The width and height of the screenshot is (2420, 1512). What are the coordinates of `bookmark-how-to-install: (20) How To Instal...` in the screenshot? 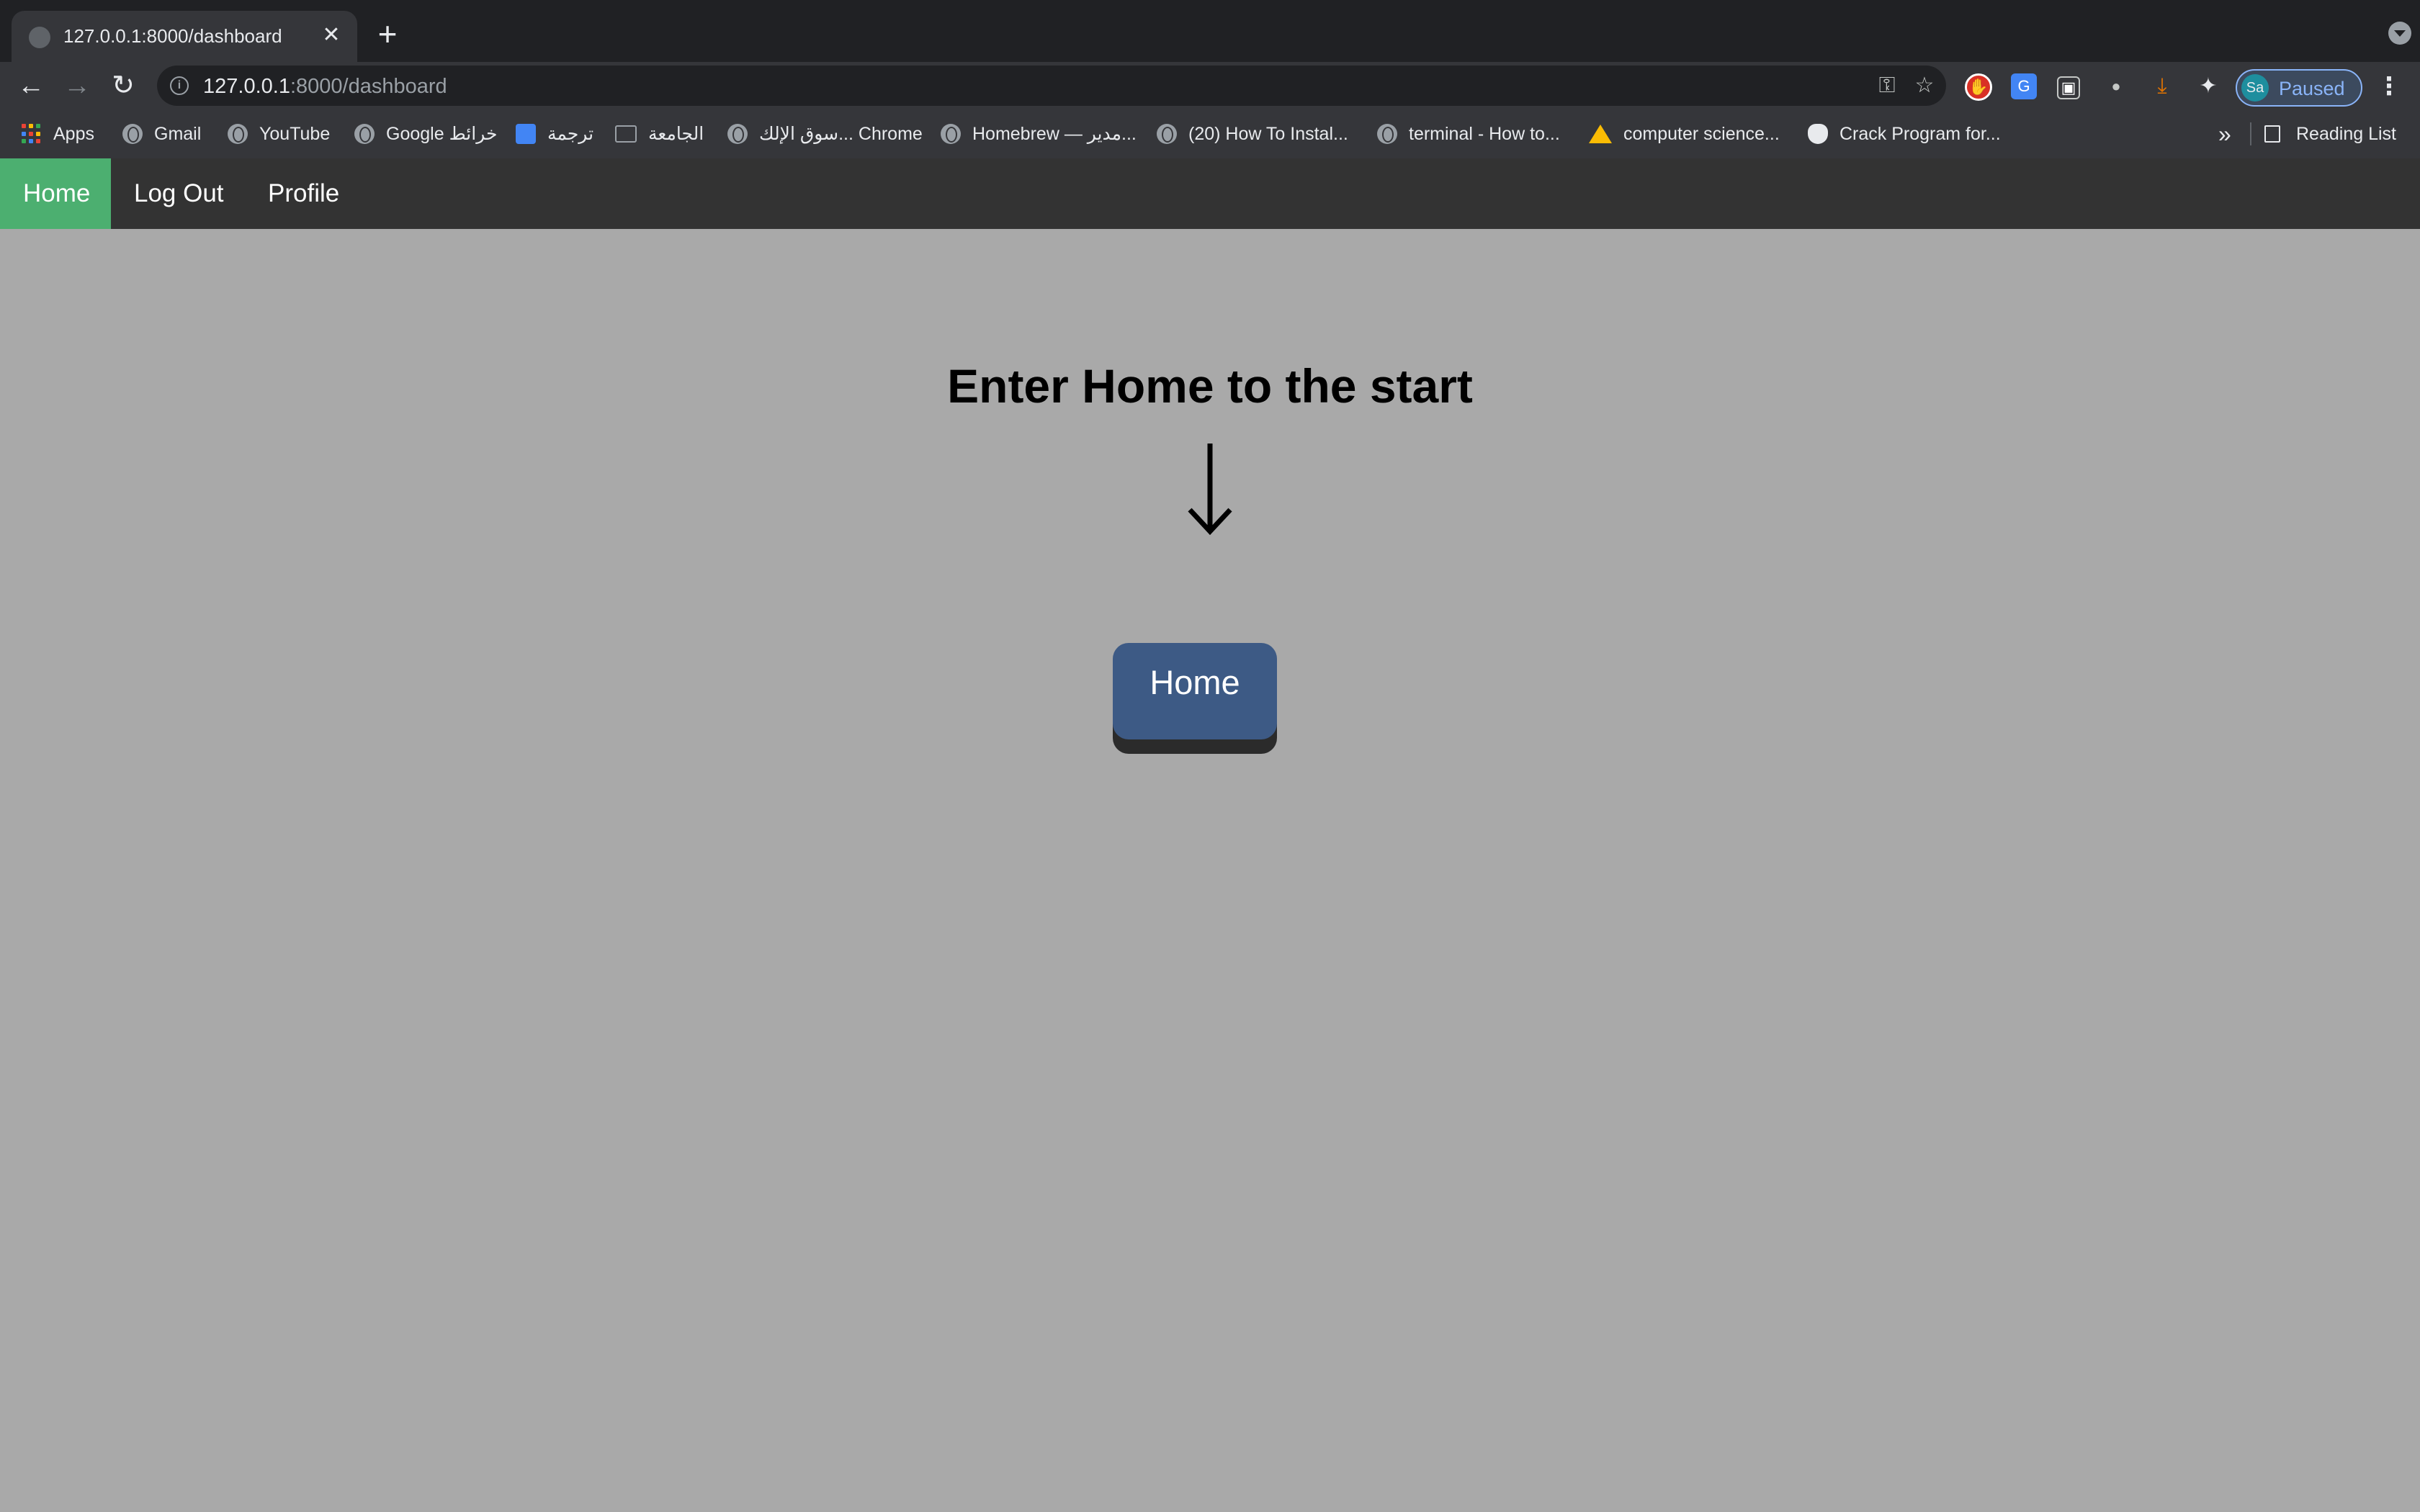 It's located at (1252, 134).